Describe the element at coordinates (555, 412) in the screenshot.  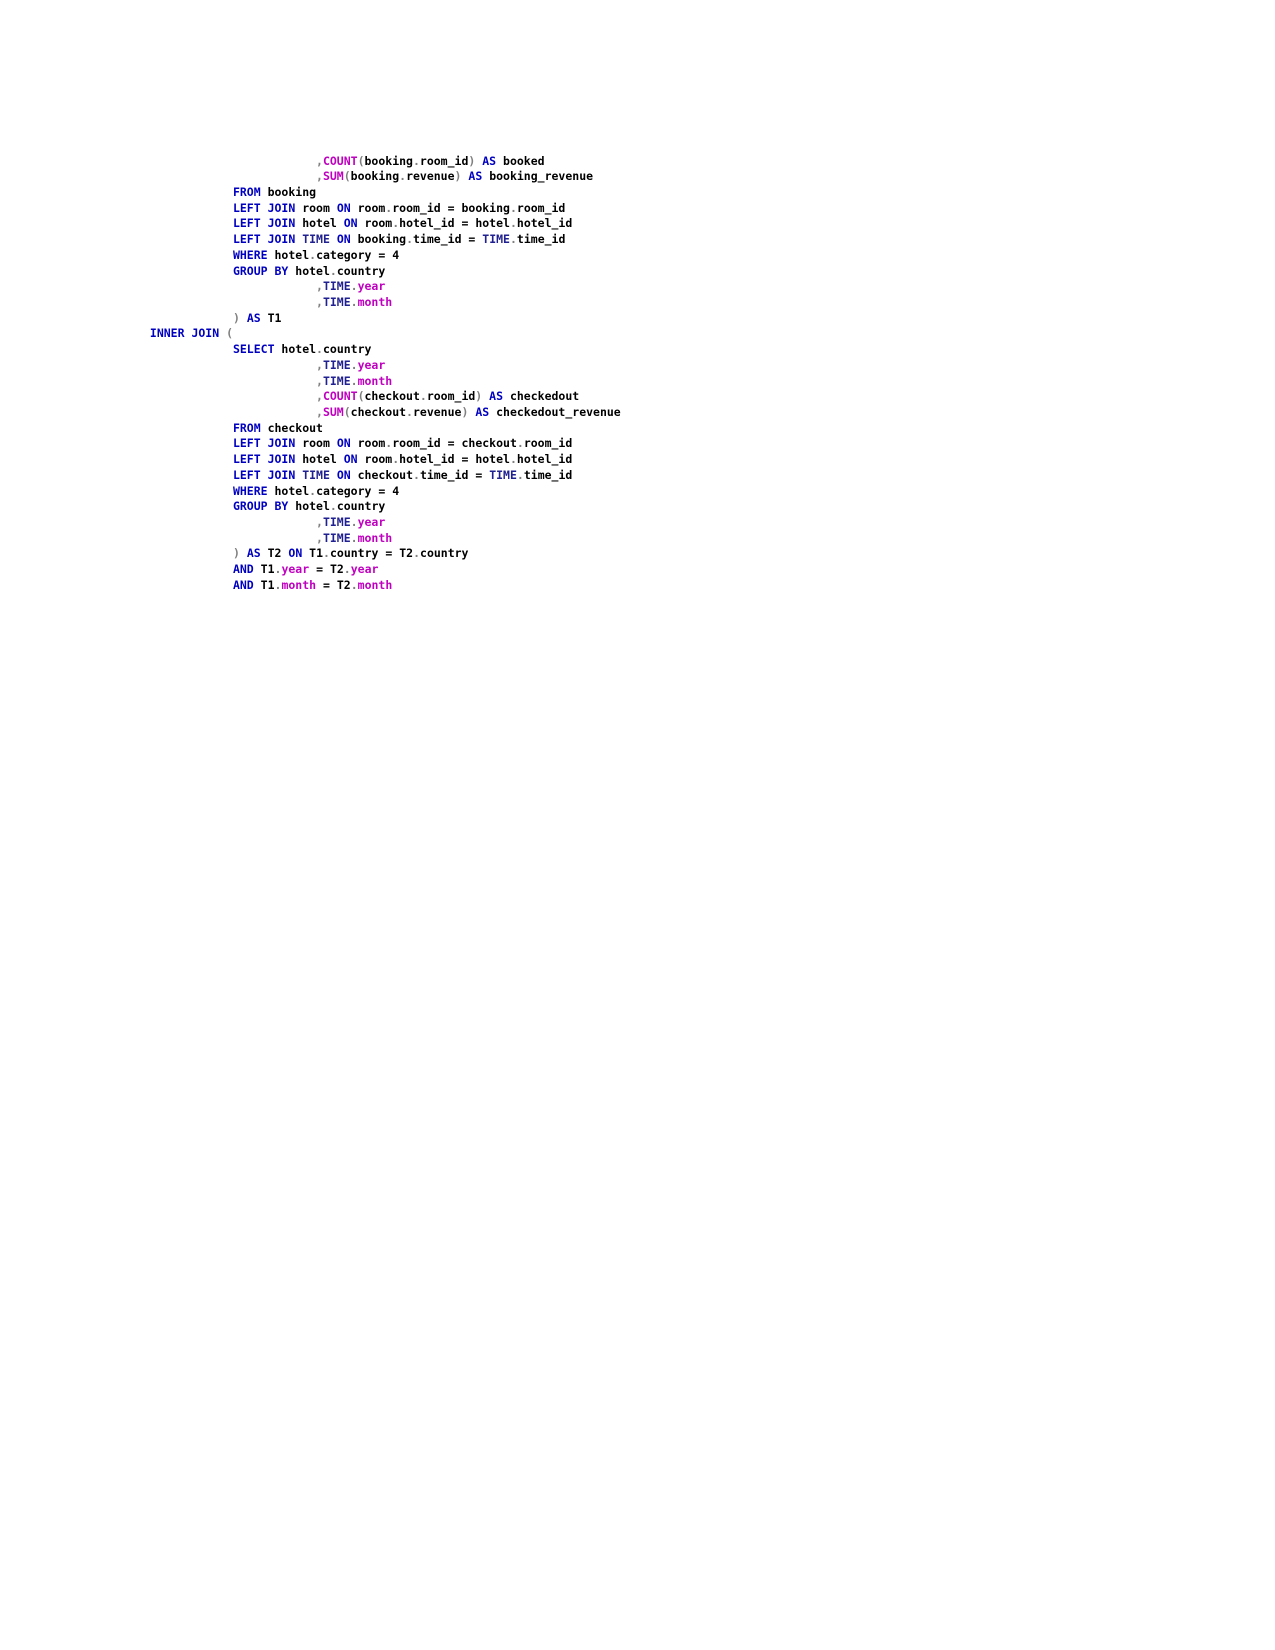
I see `code-token-id: checkedout_revenue` at that location.